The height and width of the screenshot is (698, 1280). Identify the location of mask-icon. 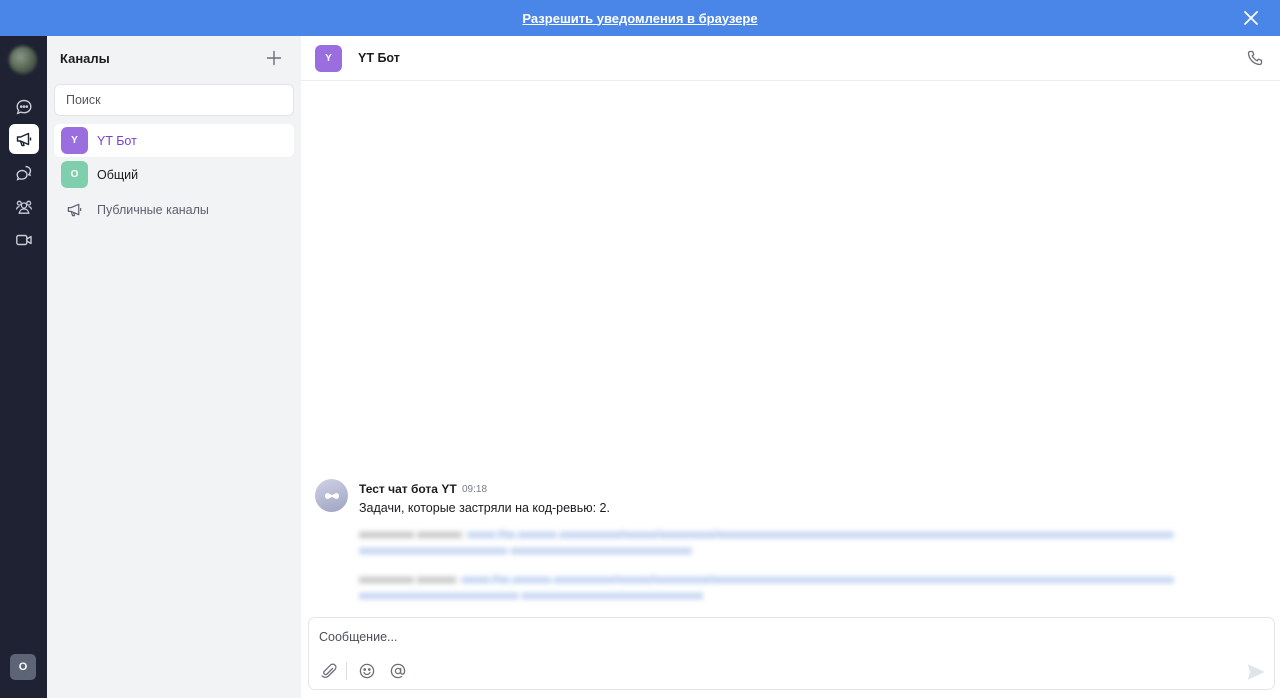
(331, 495).